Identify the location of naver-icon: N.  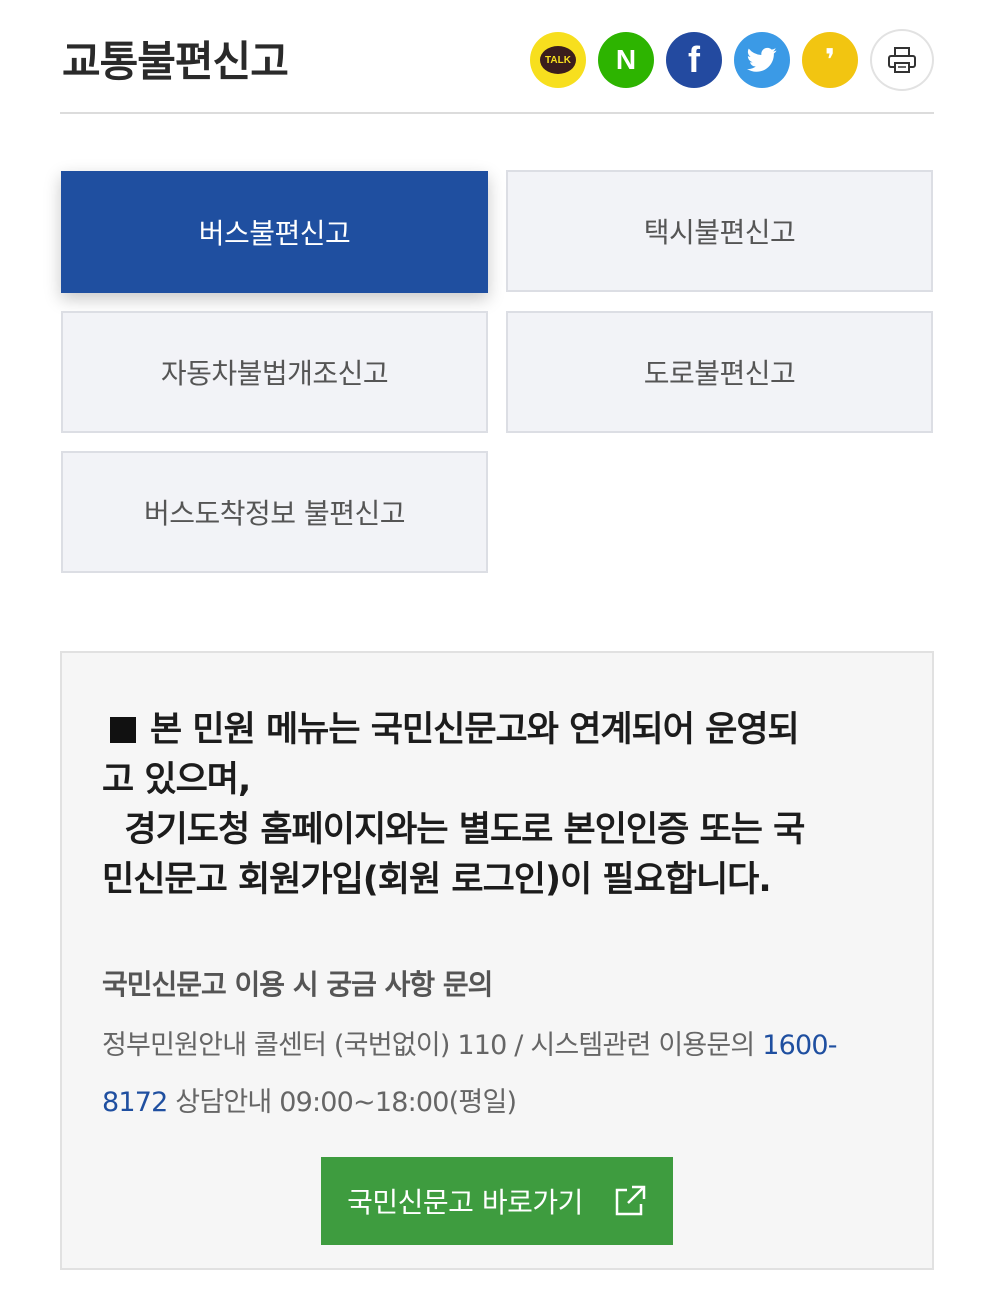
(626, 59).